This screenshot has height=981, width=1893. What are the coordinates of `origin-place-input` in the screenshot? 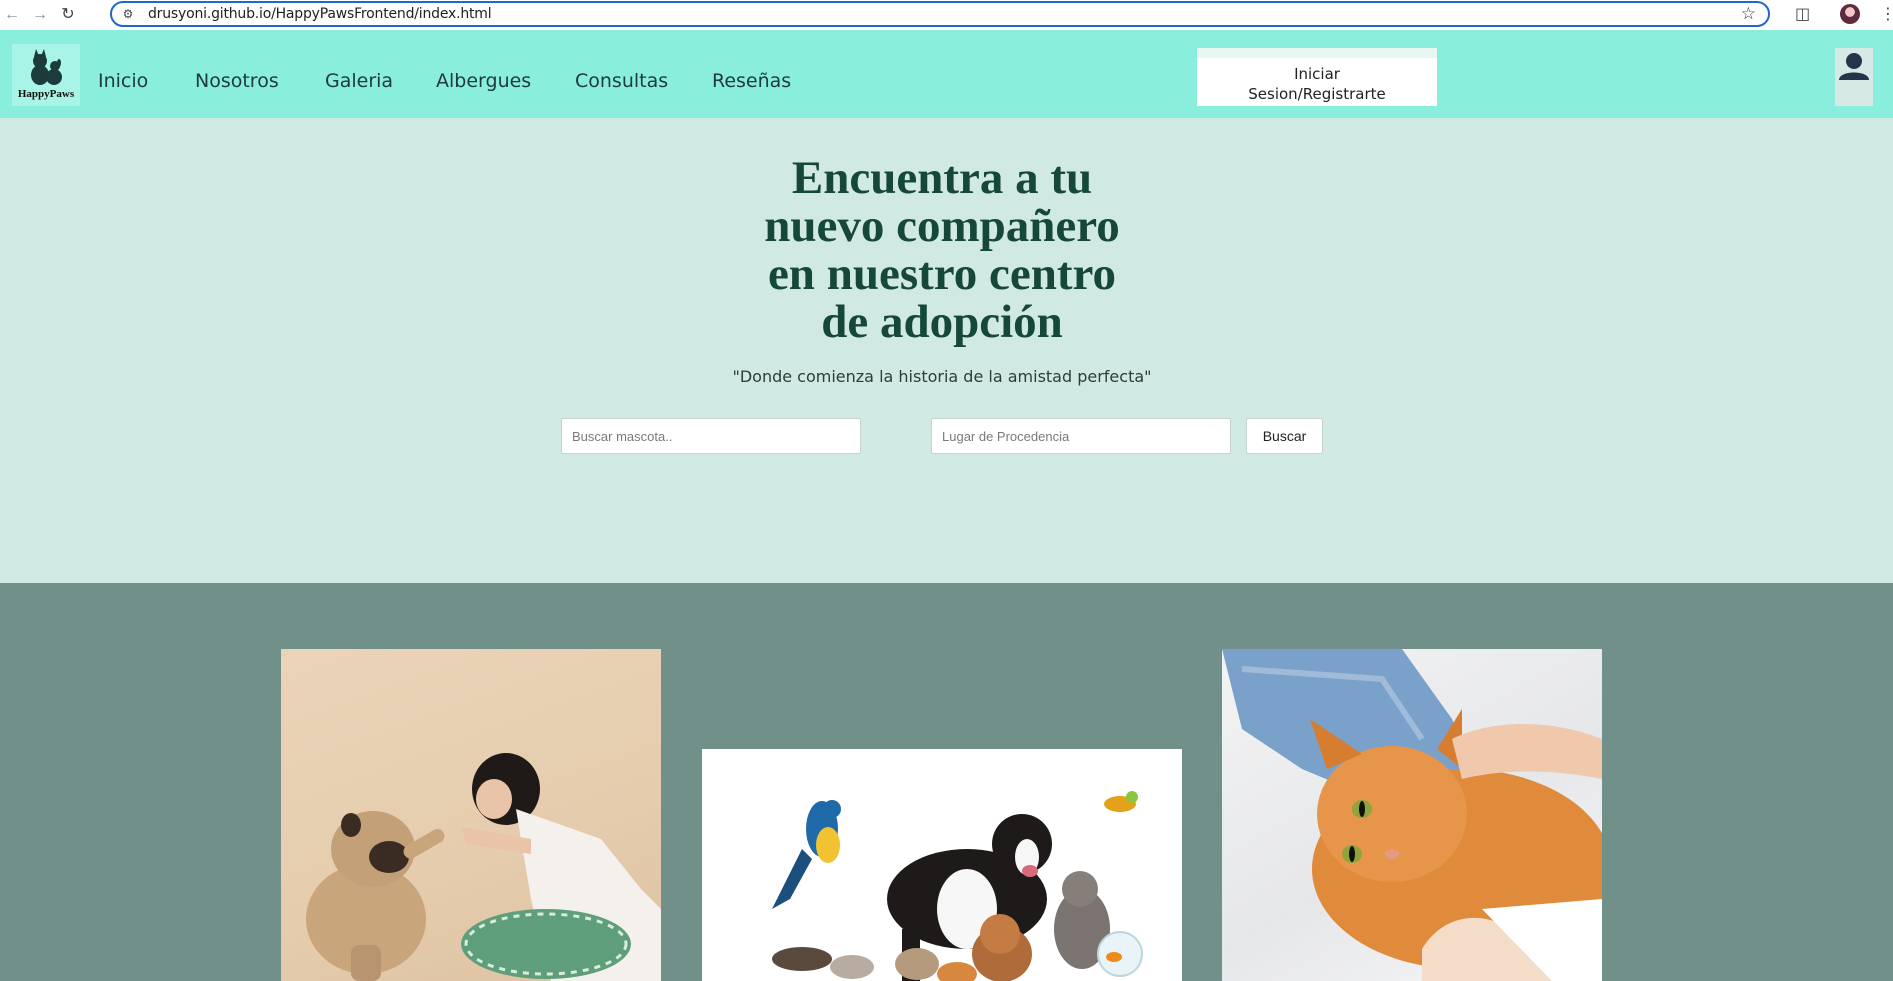 It's located at (1081, 436).